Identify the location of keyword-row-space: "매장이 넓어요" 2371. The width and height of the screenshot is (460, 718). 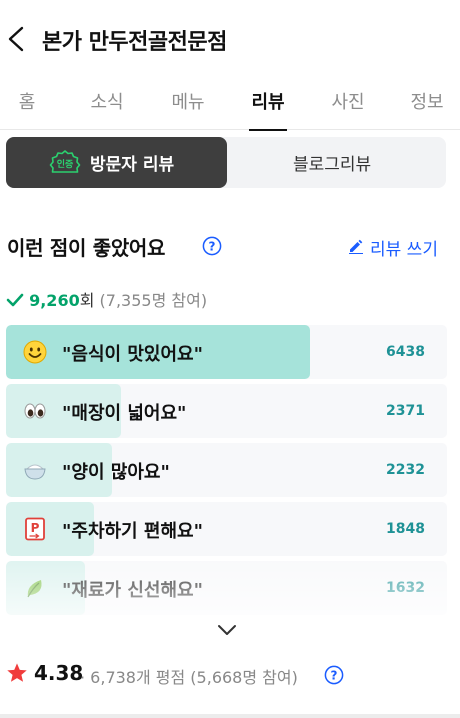
(226, 411).